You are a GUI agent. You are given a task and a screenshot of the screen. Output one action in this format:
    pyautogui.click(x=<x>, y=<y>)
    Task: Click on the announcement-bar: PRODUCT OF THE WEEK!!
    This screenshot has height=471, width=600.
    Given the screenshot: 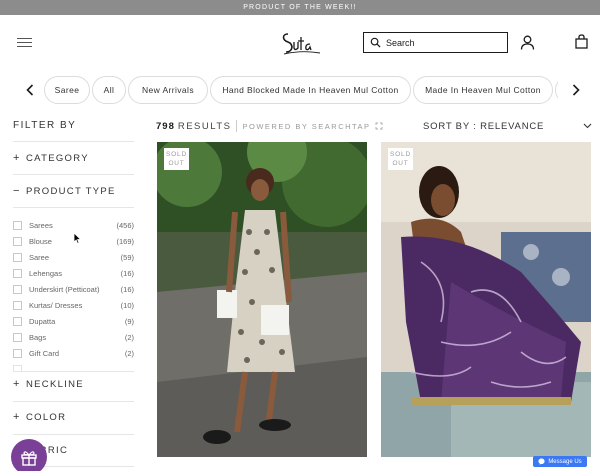 What is the action you would take?
    pyautogui.click(x=300, y=7)
    